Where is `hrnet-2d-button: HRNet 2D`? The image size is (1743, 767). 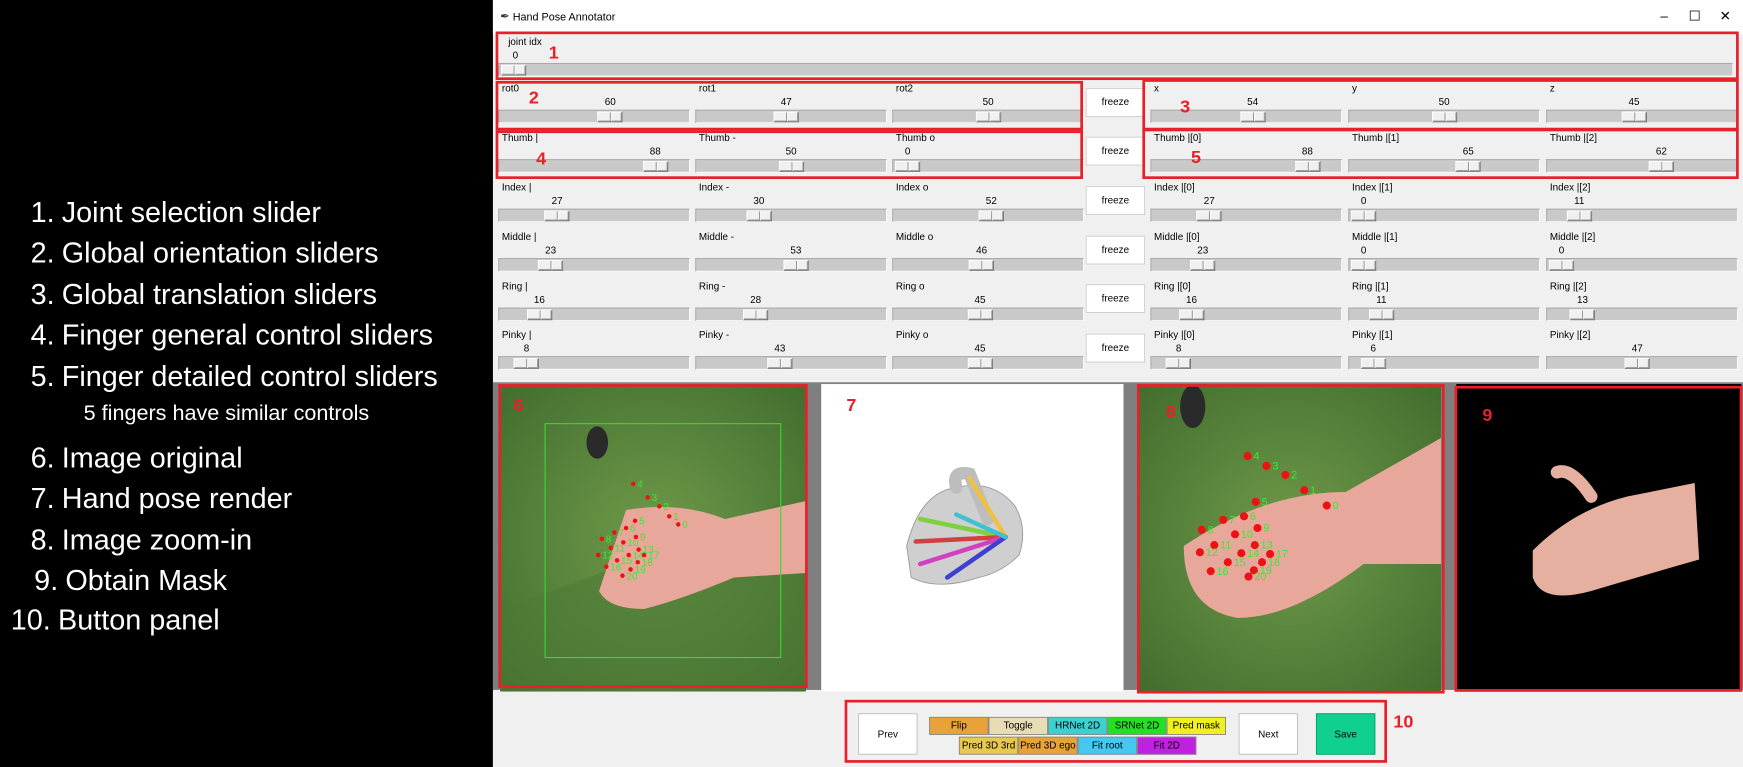 hrnet-2d-button: HRNet 2D is located at coordinates (1077, 725).